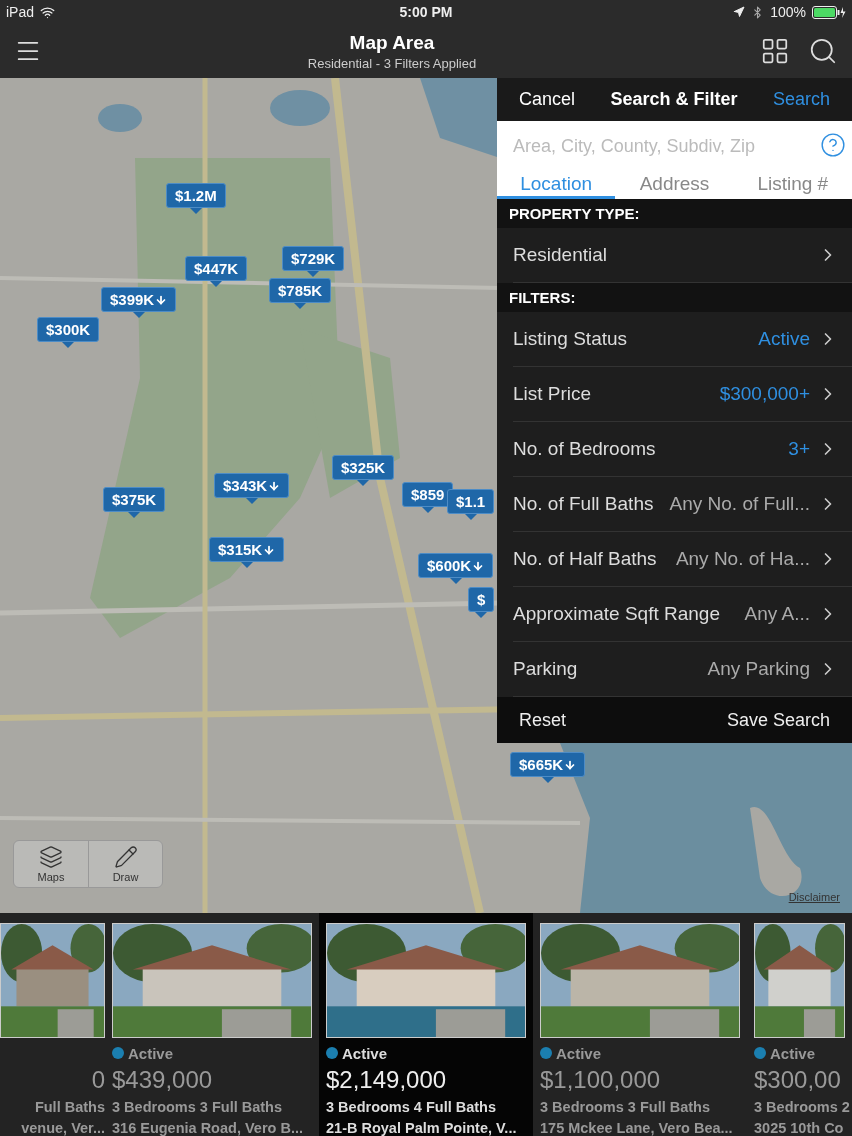  What do you see at coordinates (68, 329) in the screenshot?
I see `pin-price: $300K` at bounding box center [68, 329].